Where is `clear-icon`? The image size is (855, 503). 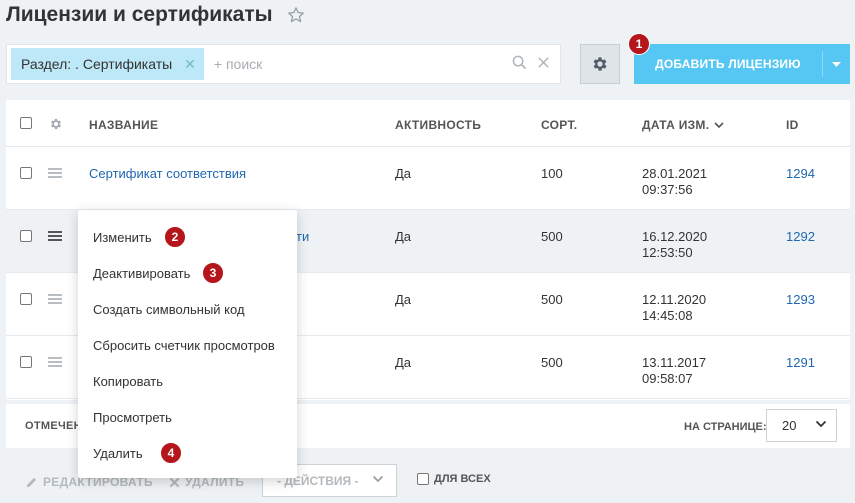 clear-icon is located at coordinates (543, 62).